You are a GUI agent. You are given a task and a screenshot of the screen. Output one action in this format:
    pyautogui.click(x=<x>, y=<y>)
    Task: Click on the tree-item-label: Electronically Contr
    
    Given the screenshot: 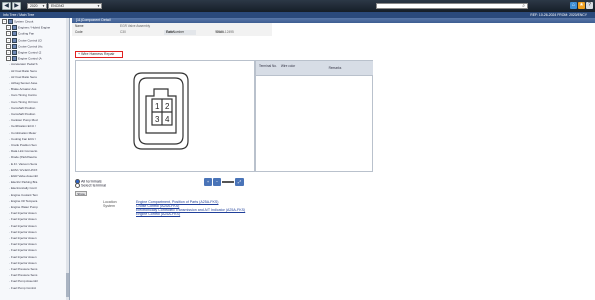 What is the action you would take?
    pyautogui.click(x=24, y=188)
    